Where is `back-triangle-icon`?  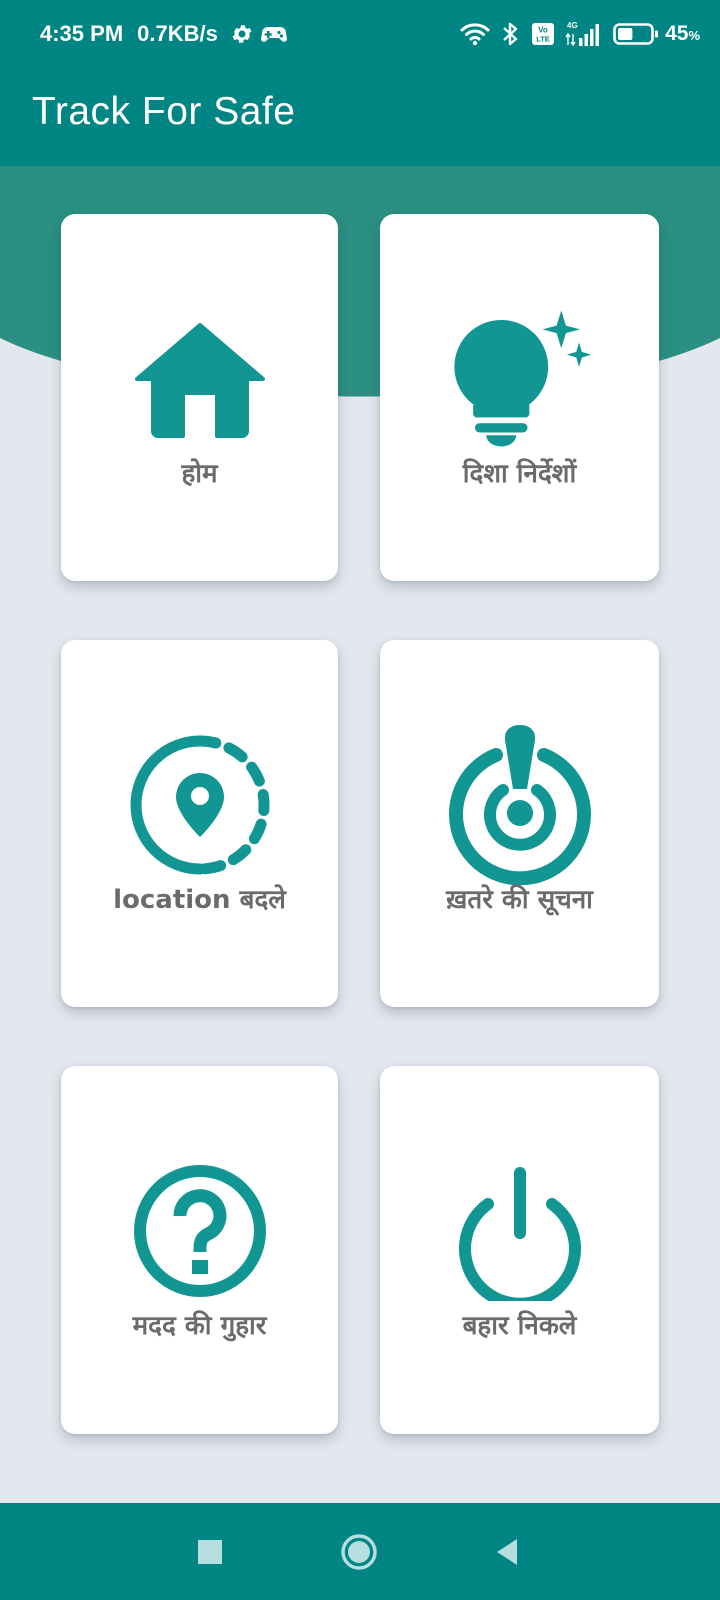
back-triangle-icon is located at coordinates (507, 1552).